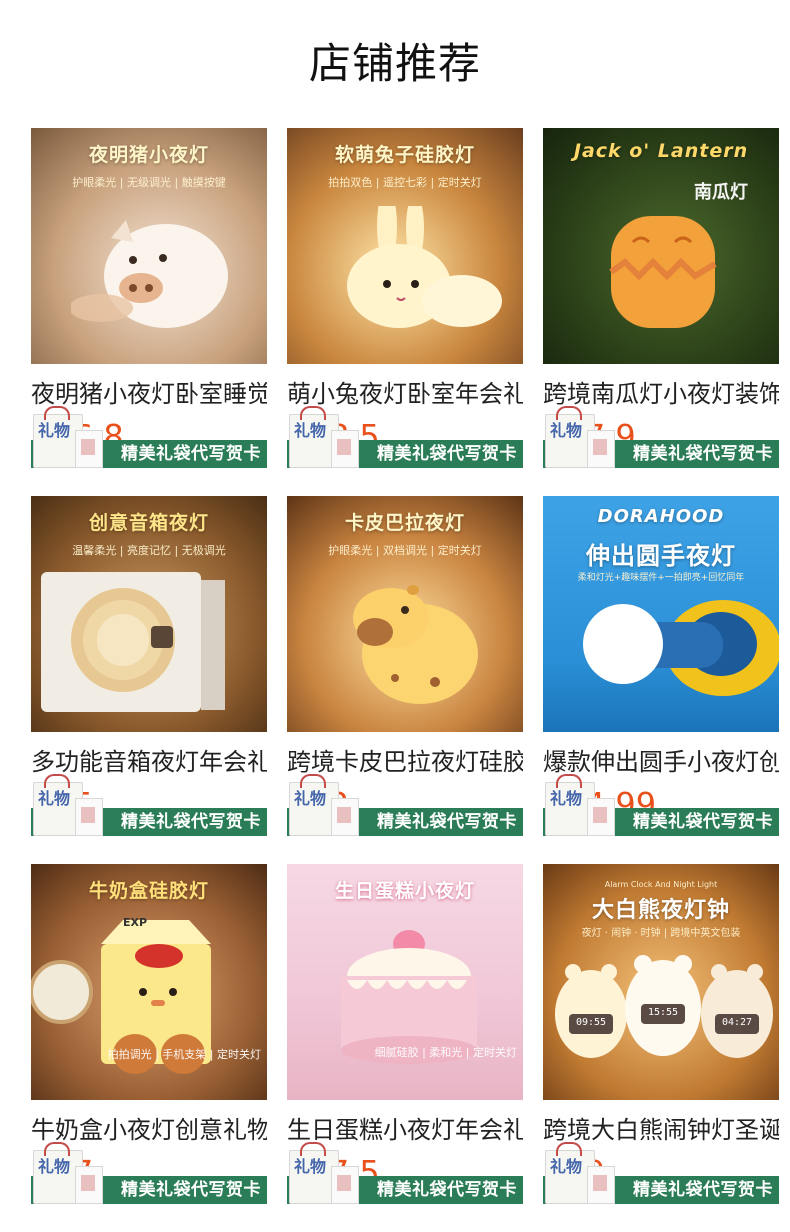 The height and width of the screenshot is (1232, 790). Describe the element at coordinates (661, 762) in the screenshot. I see `product-name: 爆款伸出圆手小夜灯创` at that location.